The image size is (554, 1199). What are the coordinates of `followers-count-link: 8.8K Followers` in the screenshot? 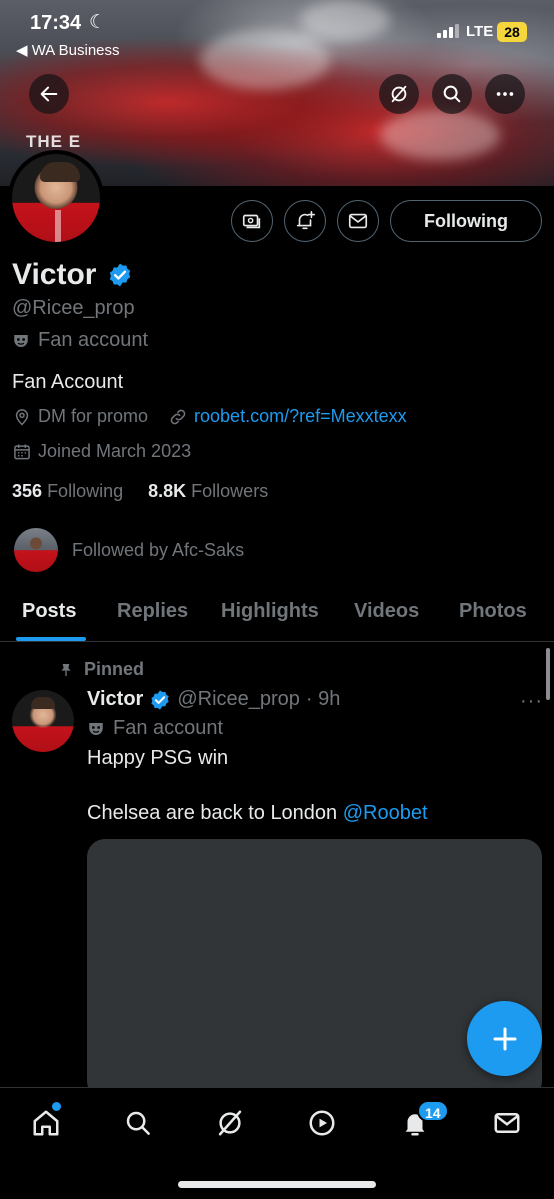 It's located at (208, 491).